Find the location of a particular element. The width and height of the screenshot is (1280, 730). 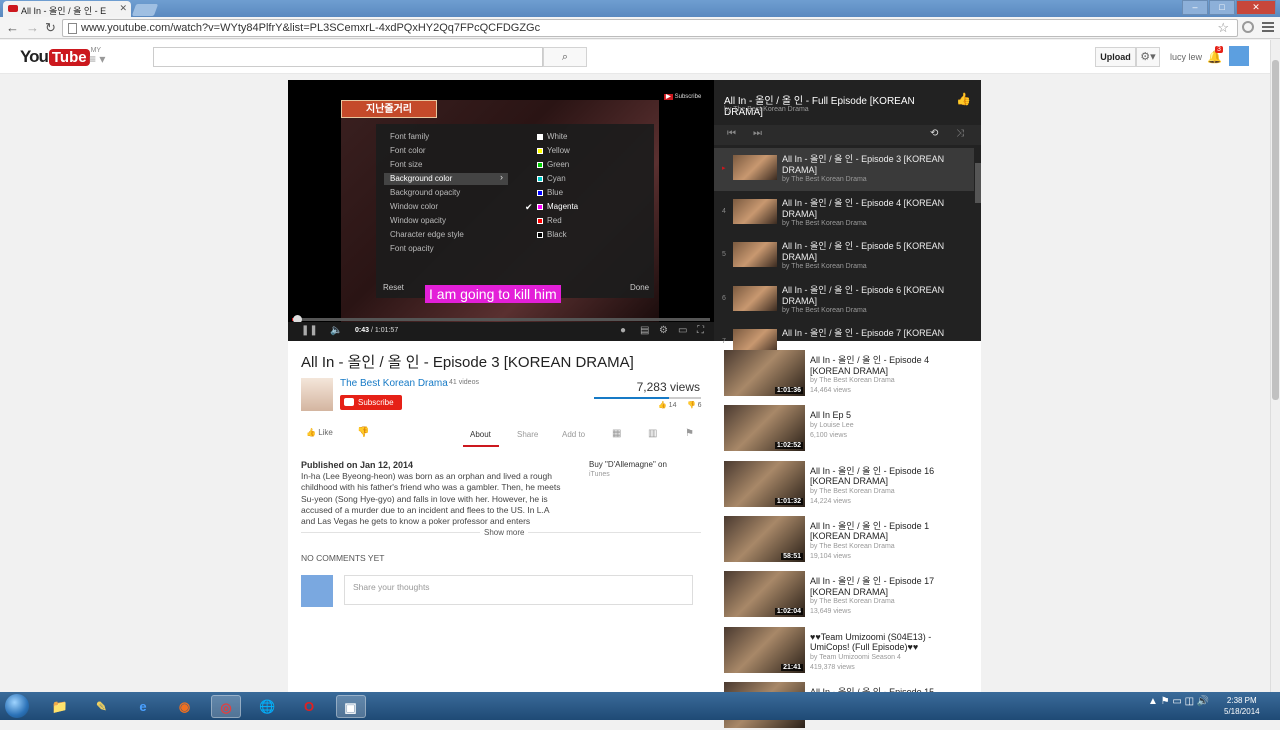

caption-color-option: Yellow is located at coordinates (553, 150).